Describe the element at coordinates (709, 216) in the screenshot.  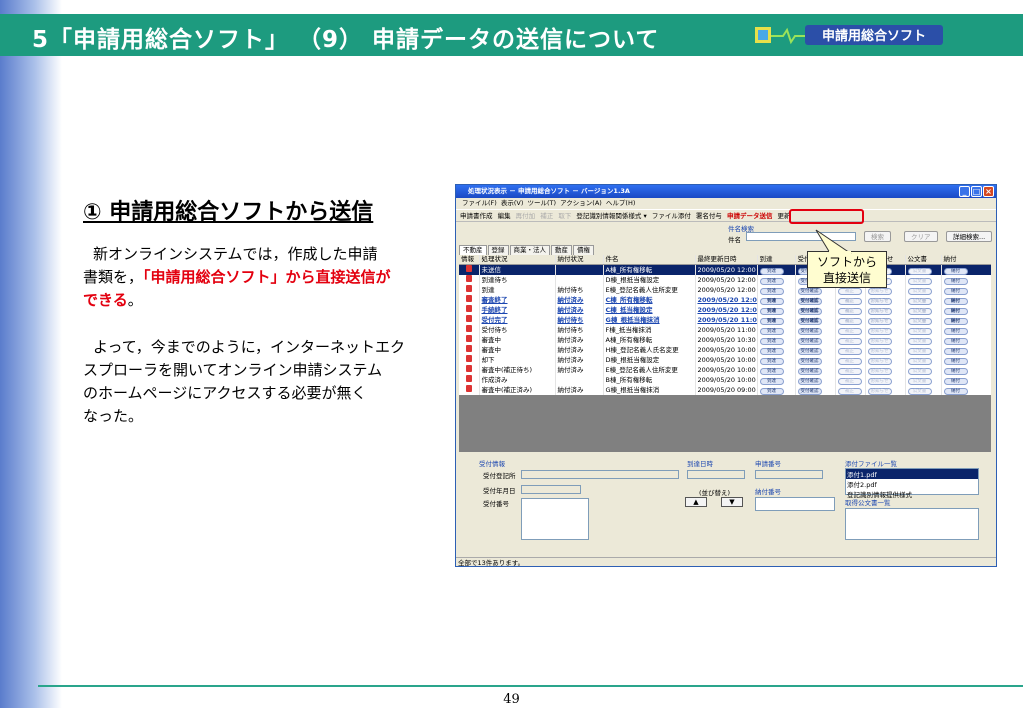
I see `sign-button: 署名付与` at that location.